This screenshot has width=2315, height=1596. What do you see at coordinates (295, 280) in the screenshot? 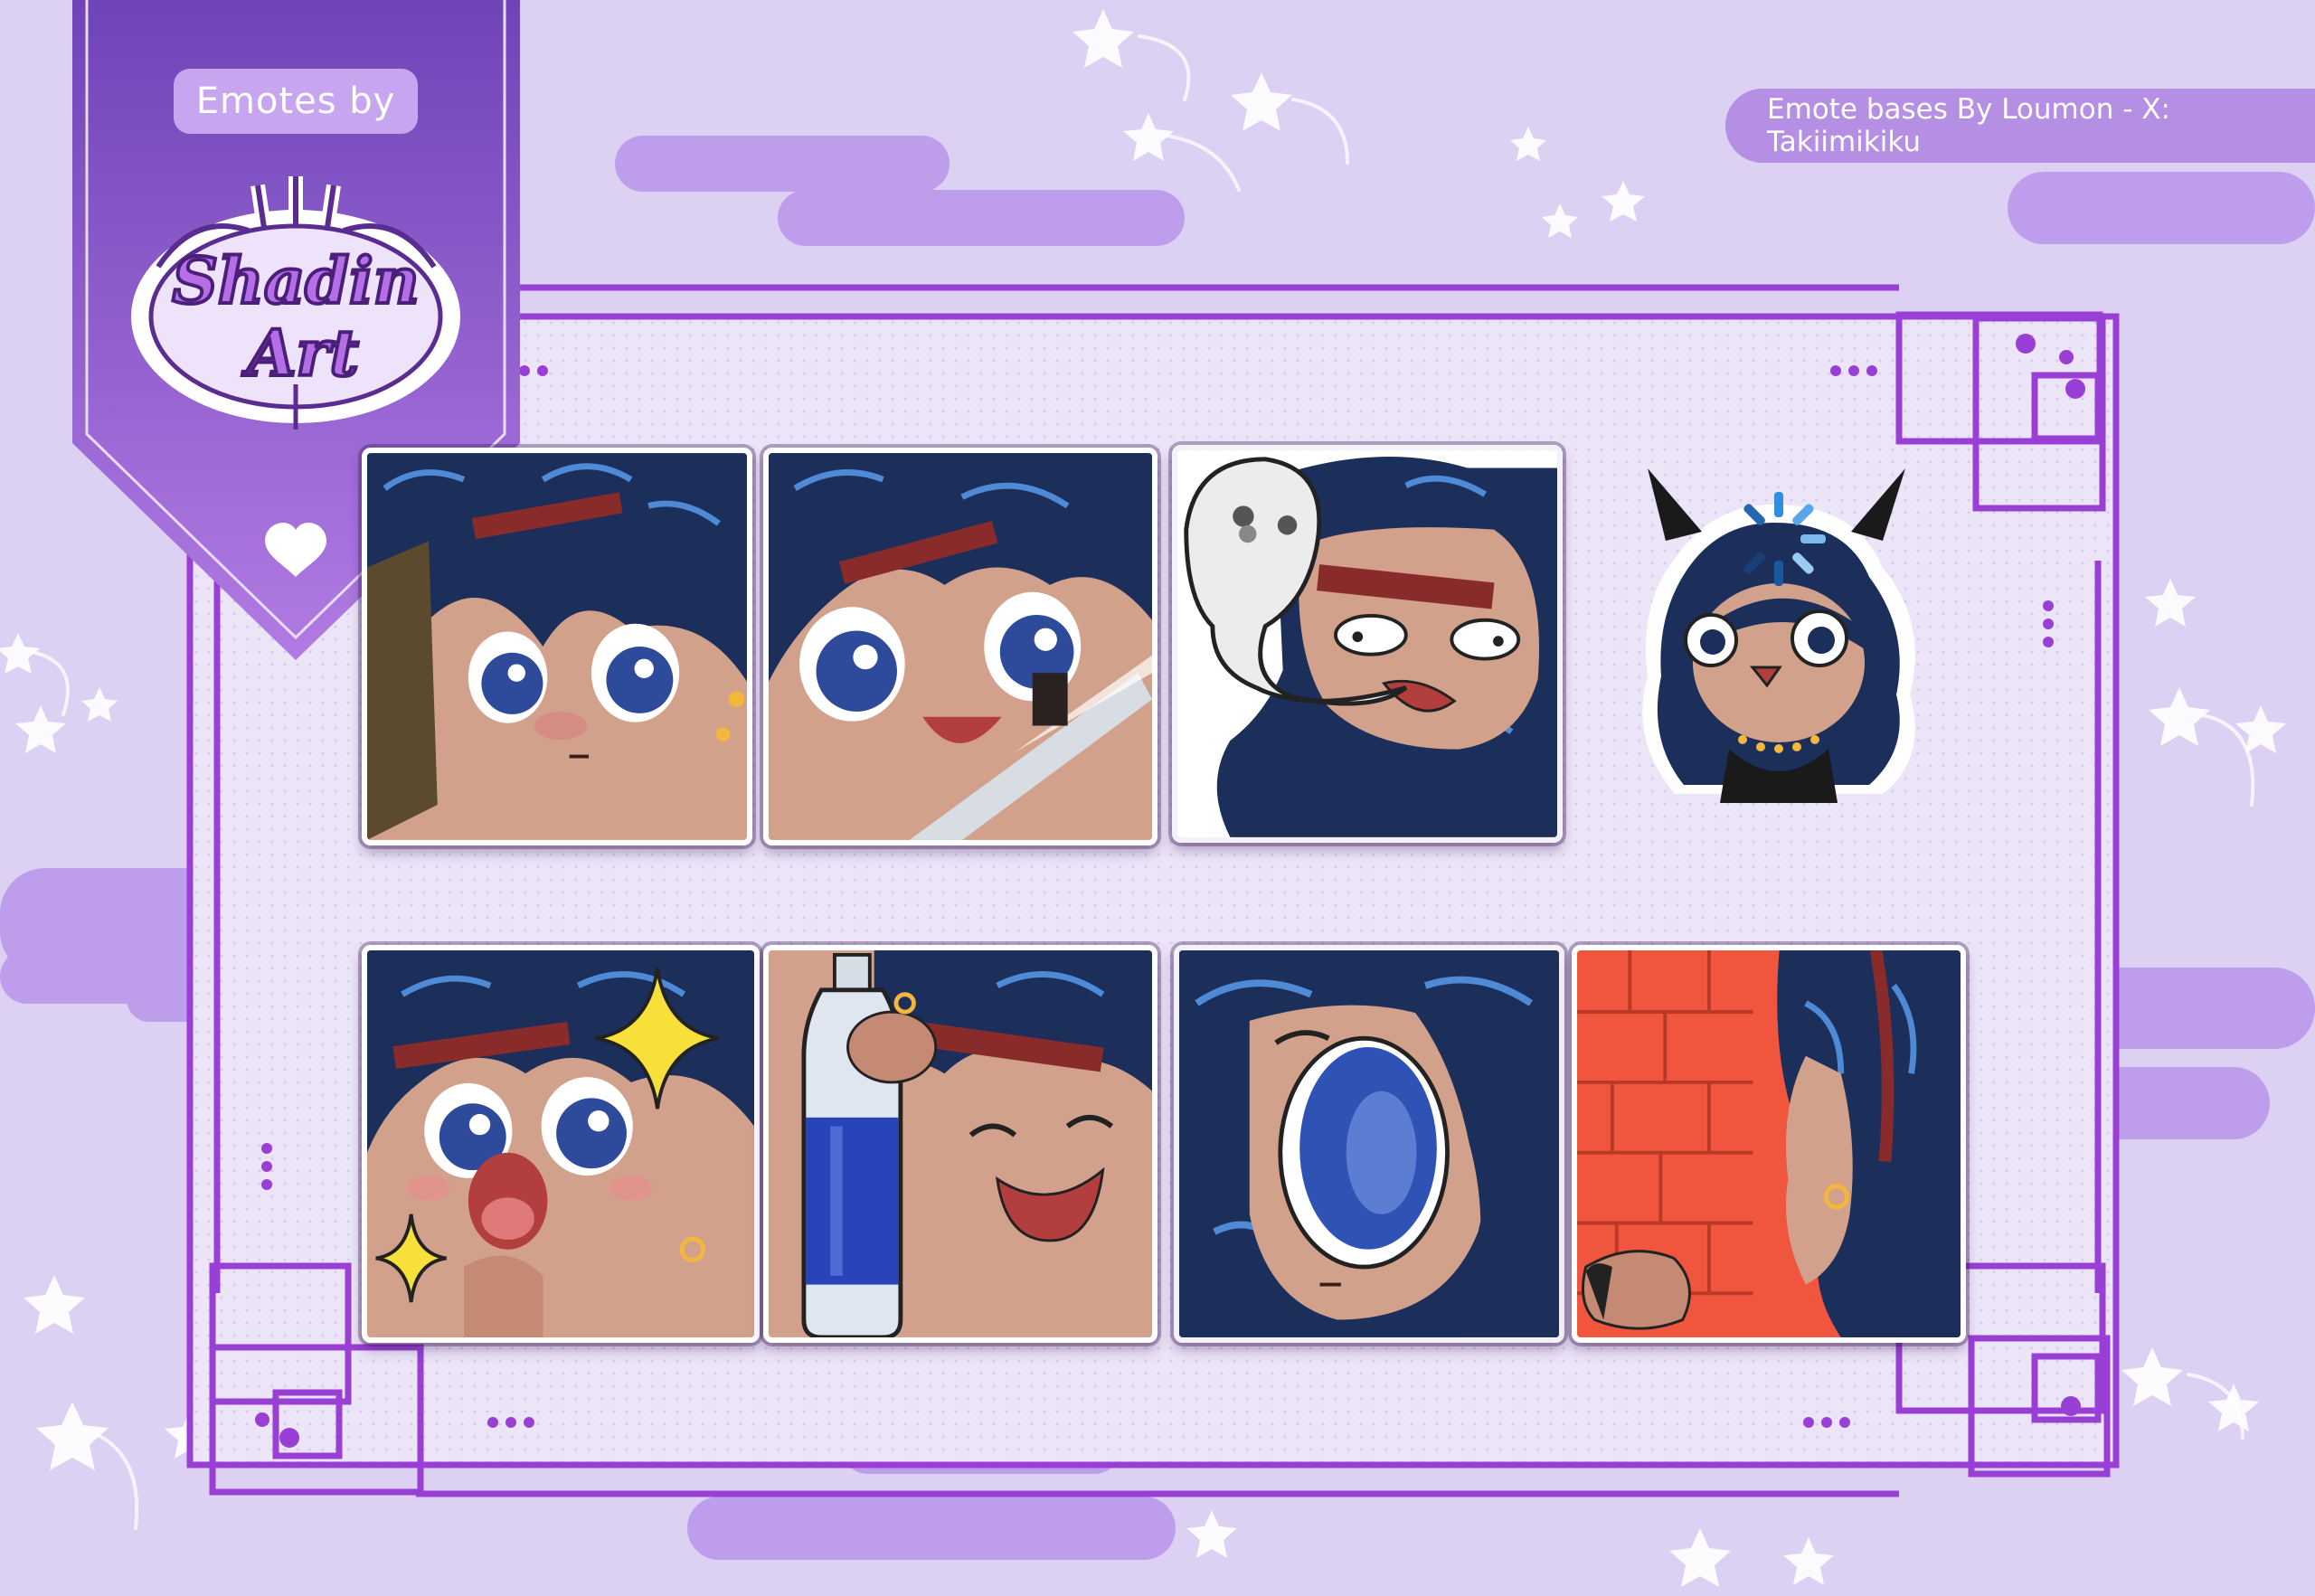
I see `svg-text: Shadin` at bounding box center [295, 280].